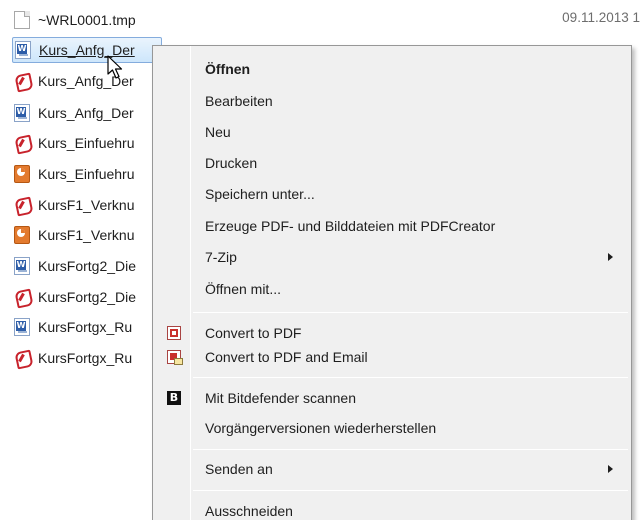  I want to click on menu-item-7zip: 7-Zip, so click(392, 257).